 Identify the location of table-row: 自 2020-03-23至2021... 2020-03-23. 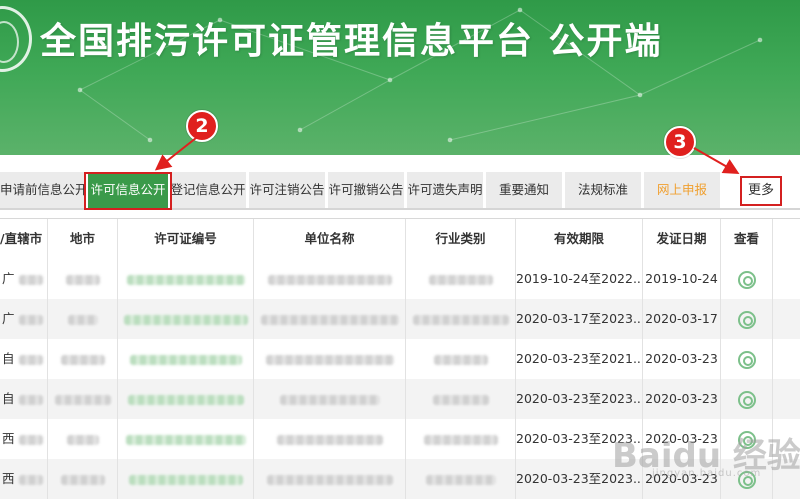
(400, 359).